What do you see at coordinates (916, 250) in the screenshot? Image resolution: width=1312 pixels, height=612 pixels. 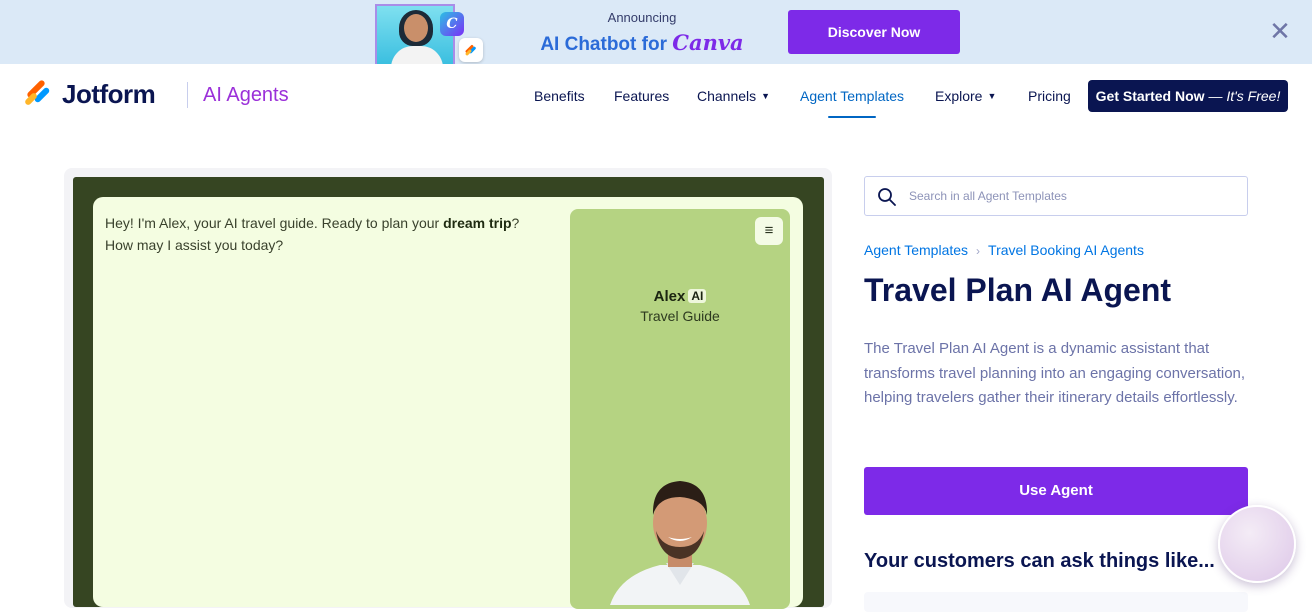 I see `breadcrumb-agent-templates: Agent Templates` at bounding box center [916, 250].